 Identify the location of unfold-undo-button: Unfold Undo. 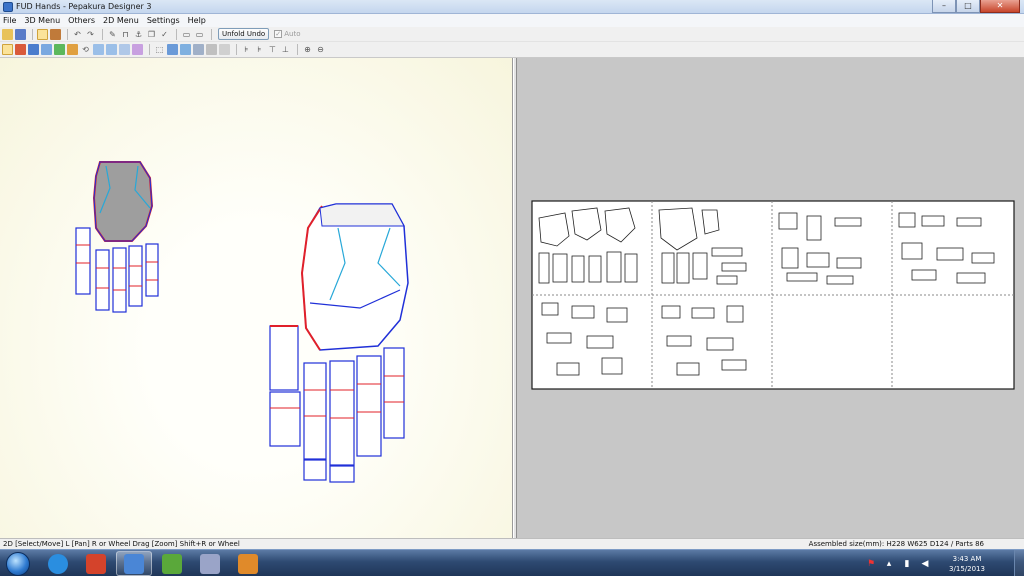
(244, 34).